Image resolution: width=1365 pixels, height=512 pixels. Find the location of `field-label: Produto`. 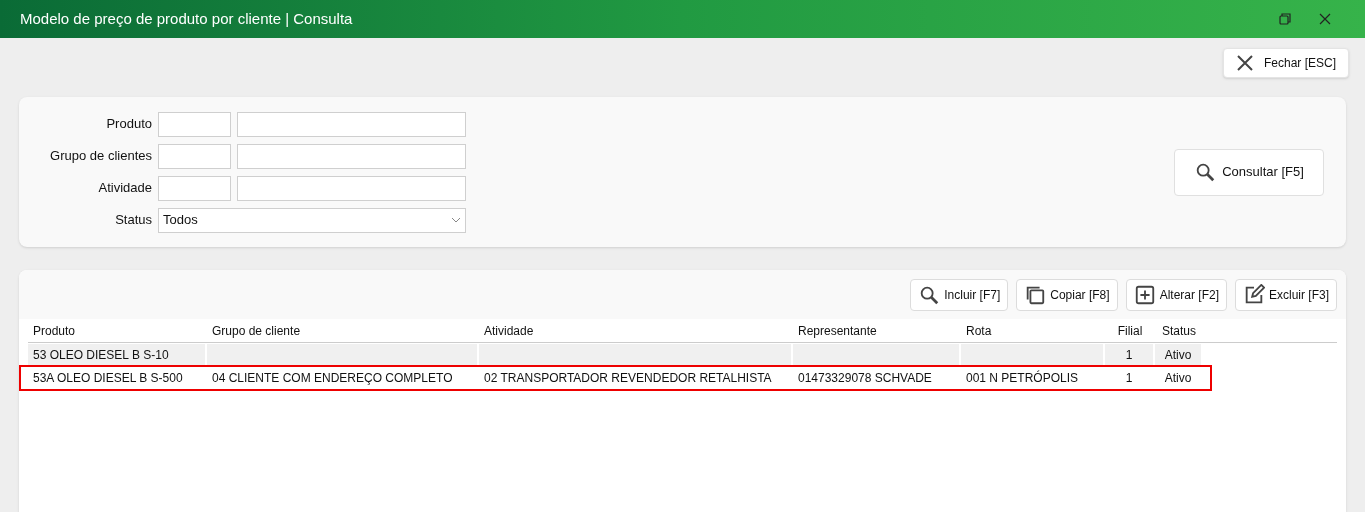

field-label: Produto is located at coordinates (128, 124).